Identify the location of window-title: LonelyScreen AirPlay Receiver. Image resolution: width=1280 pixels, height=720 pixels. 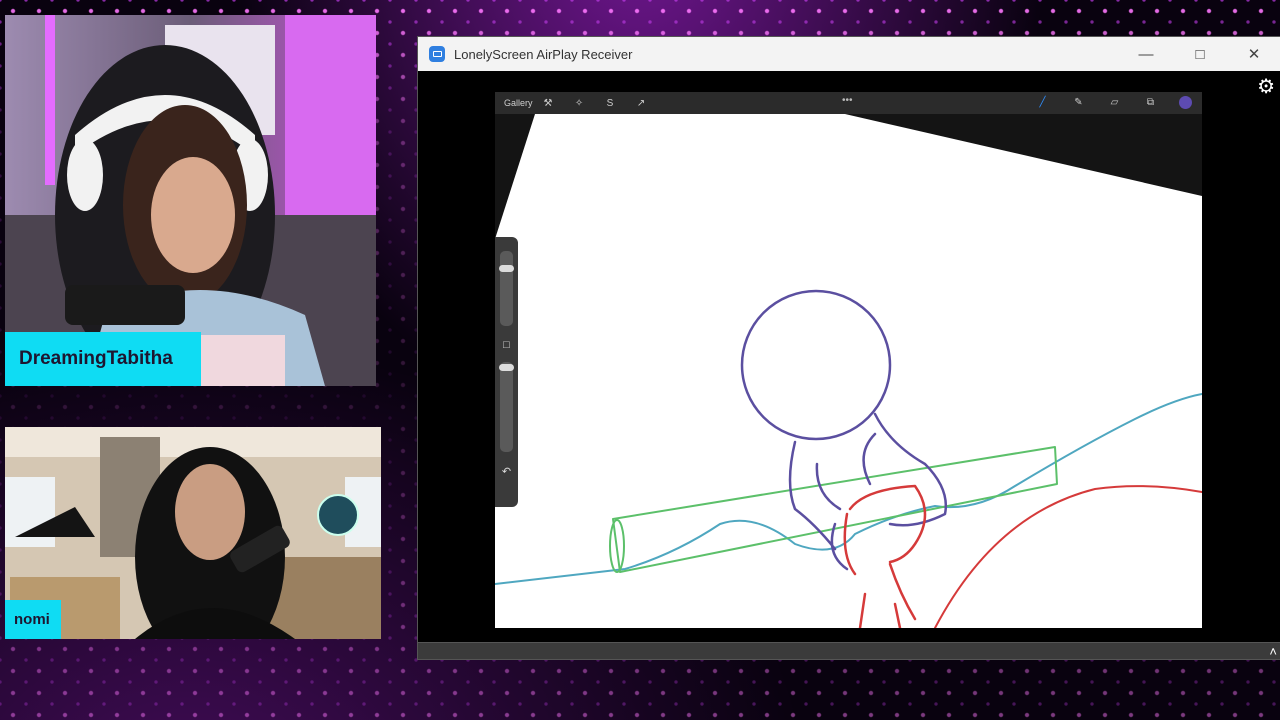
(543, 54).